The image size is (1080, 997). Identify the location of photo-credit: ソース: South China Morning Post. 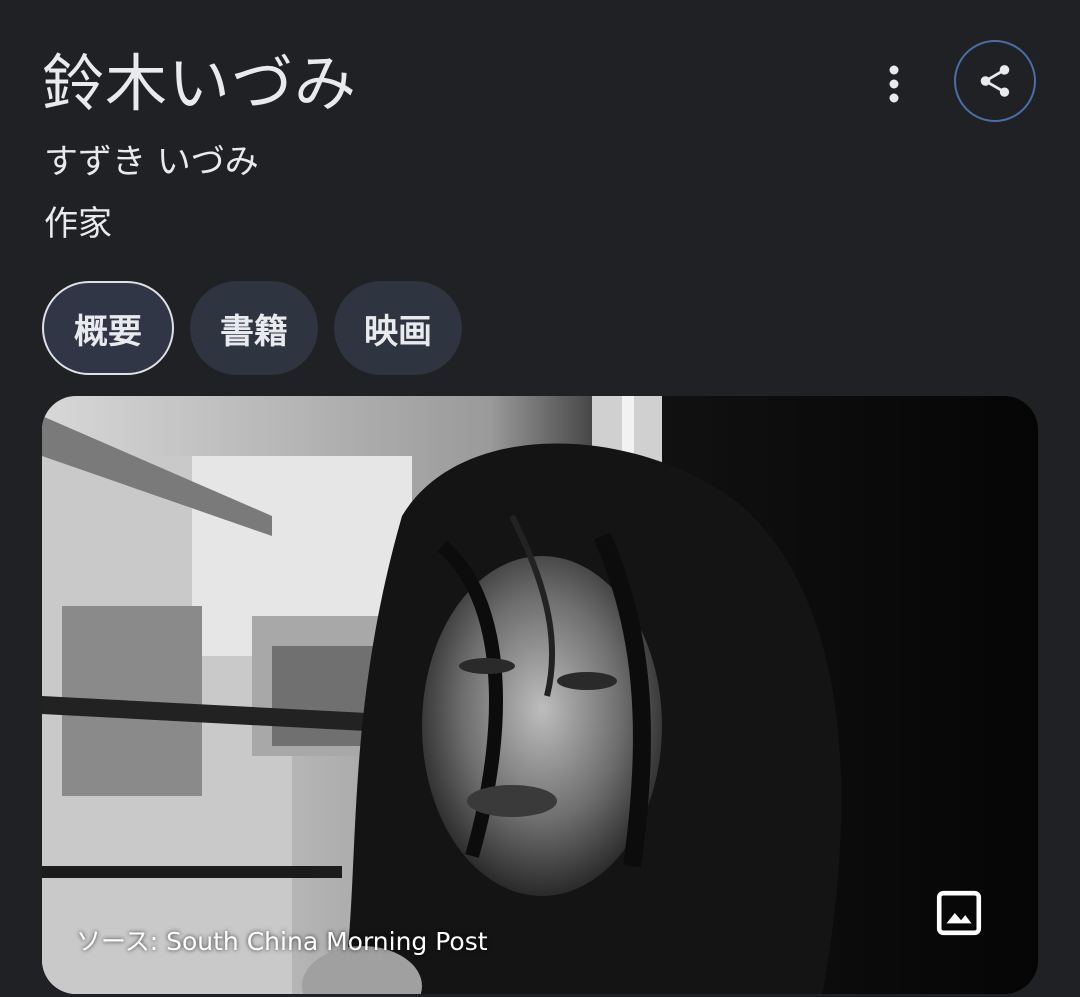
(282, 941).